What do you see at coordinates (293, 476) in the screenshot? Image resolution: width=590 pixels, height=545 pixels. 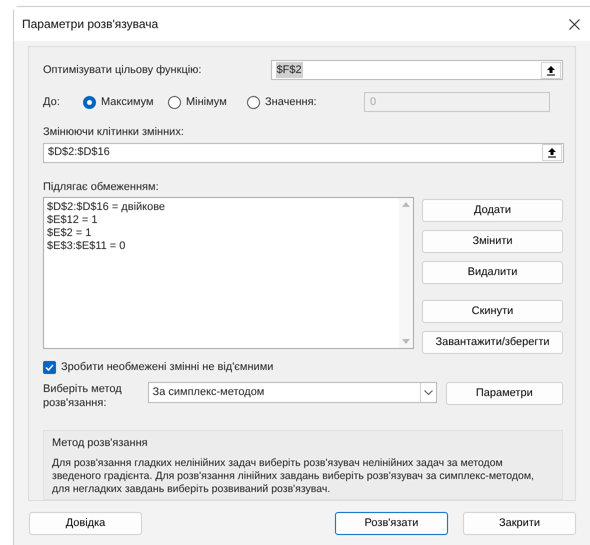 I see `info-text: Для розв'язання гладких нелінійних задач виберіть розв'язувач нелінійних задач за методом зведеного градієнта. Для розв'язання лінійних завдань виберіть розв'язувач за симплекс-методом, для негладких завдань виберіть розвиваний розв'язувач.` at bounding box center [293, 476].